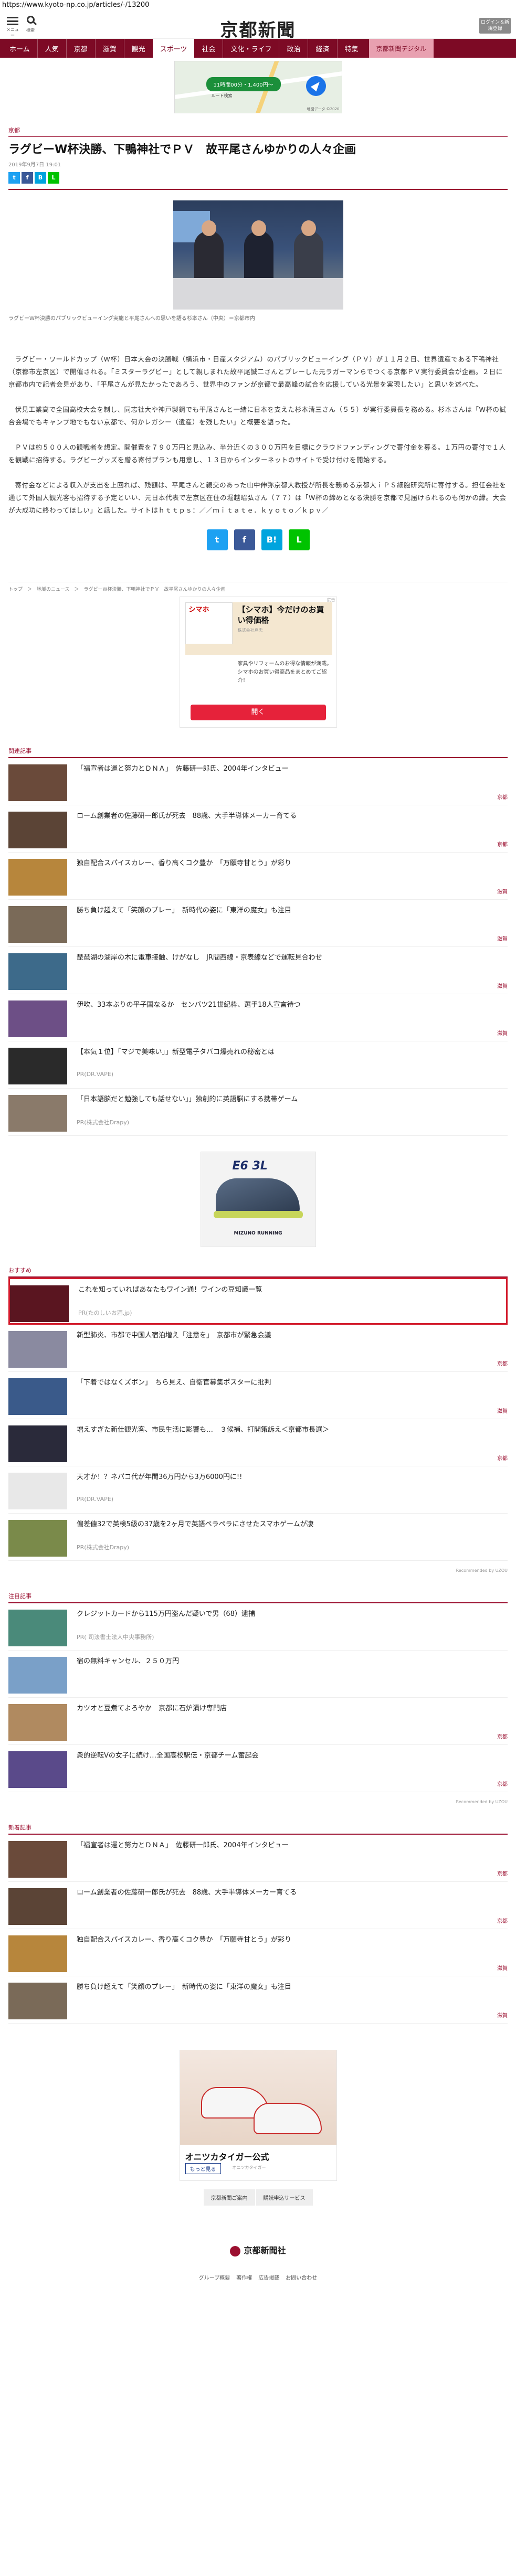  What do you see at coordinates (109, 48) in the screenshot?
I see `nav-item: 滋賀` at bounding box center [109, 48].